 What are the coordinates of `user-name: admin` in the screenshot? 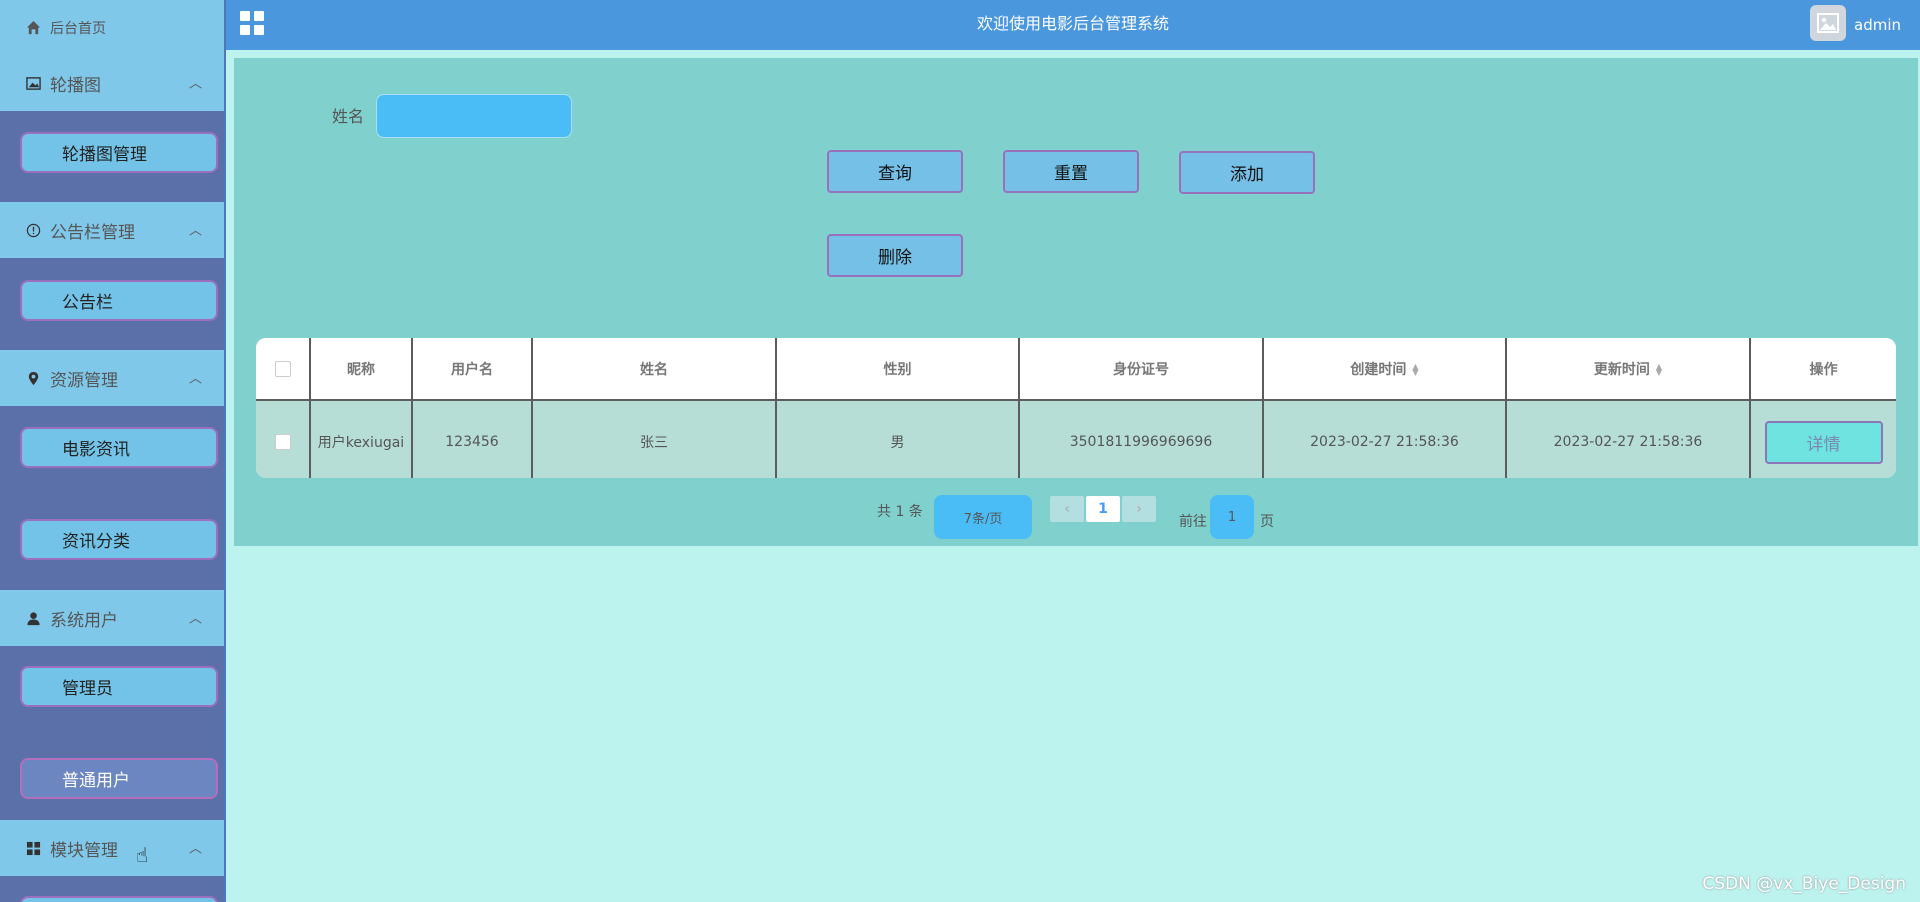 It's located at (1877, 25).